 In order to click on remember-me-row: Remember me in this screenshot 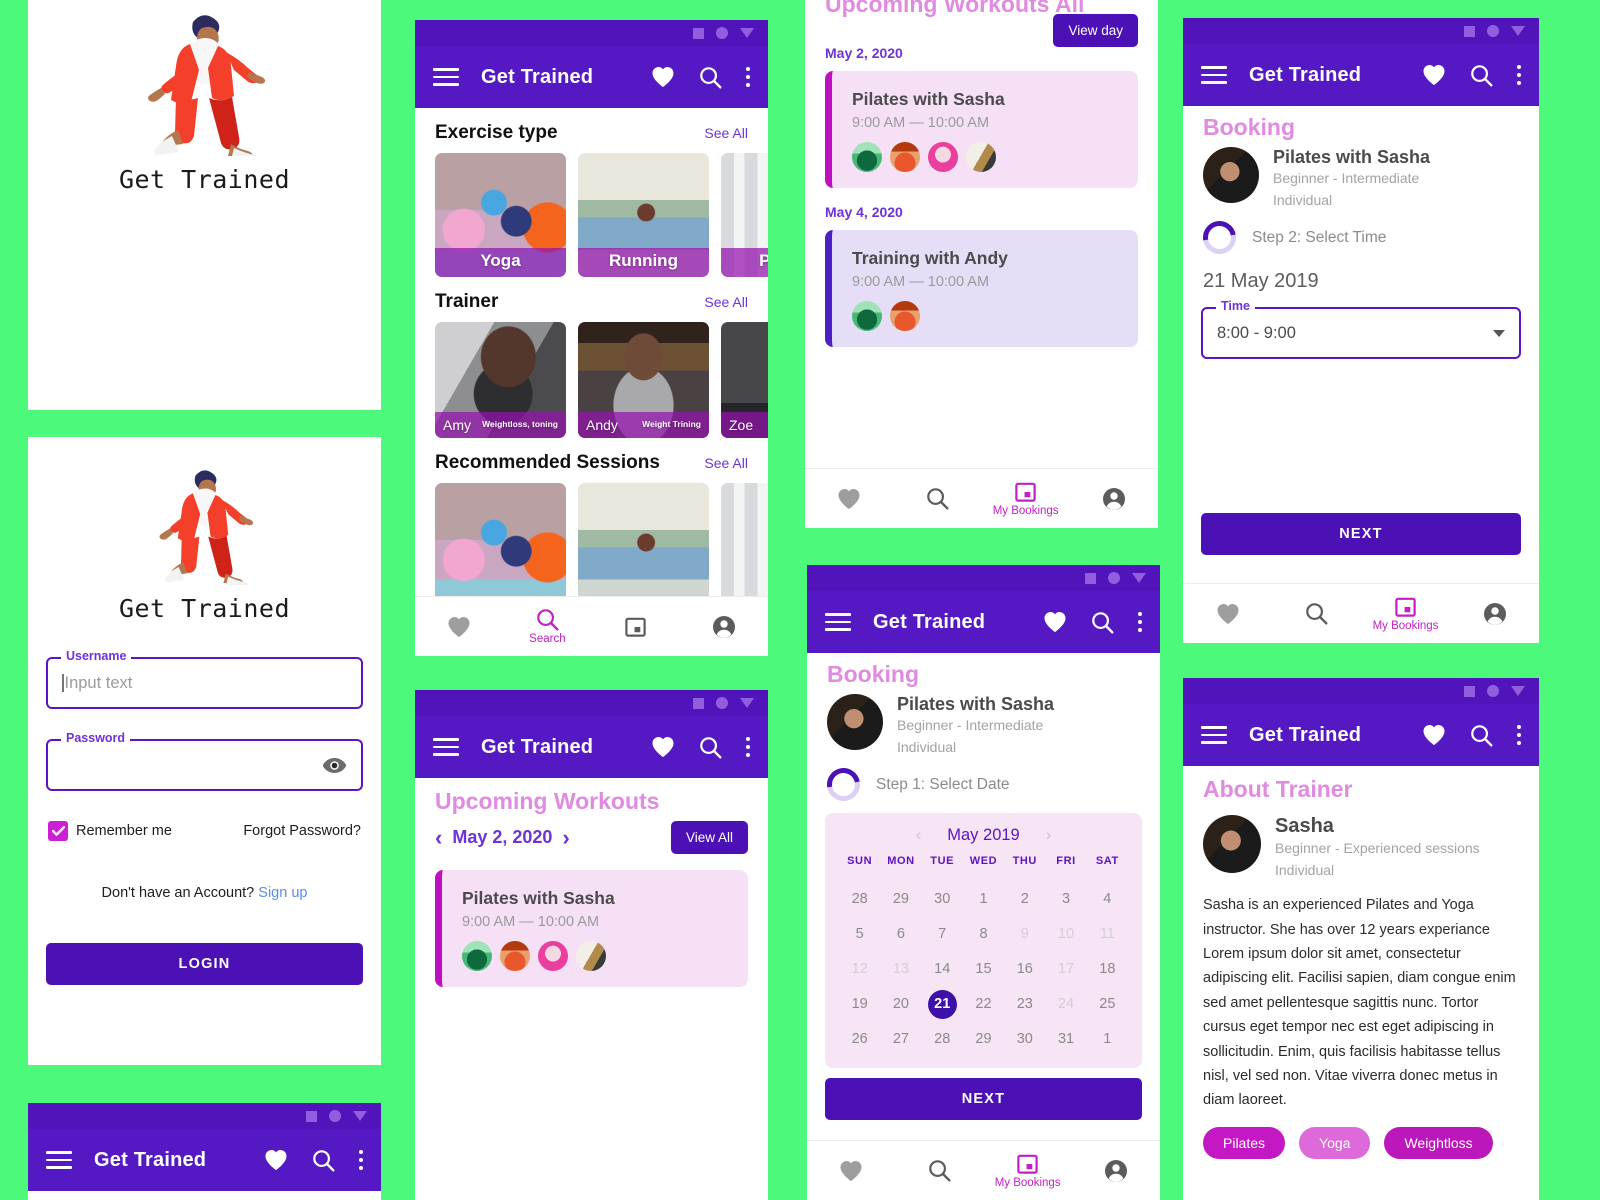, I will do `click(110, 831)`.